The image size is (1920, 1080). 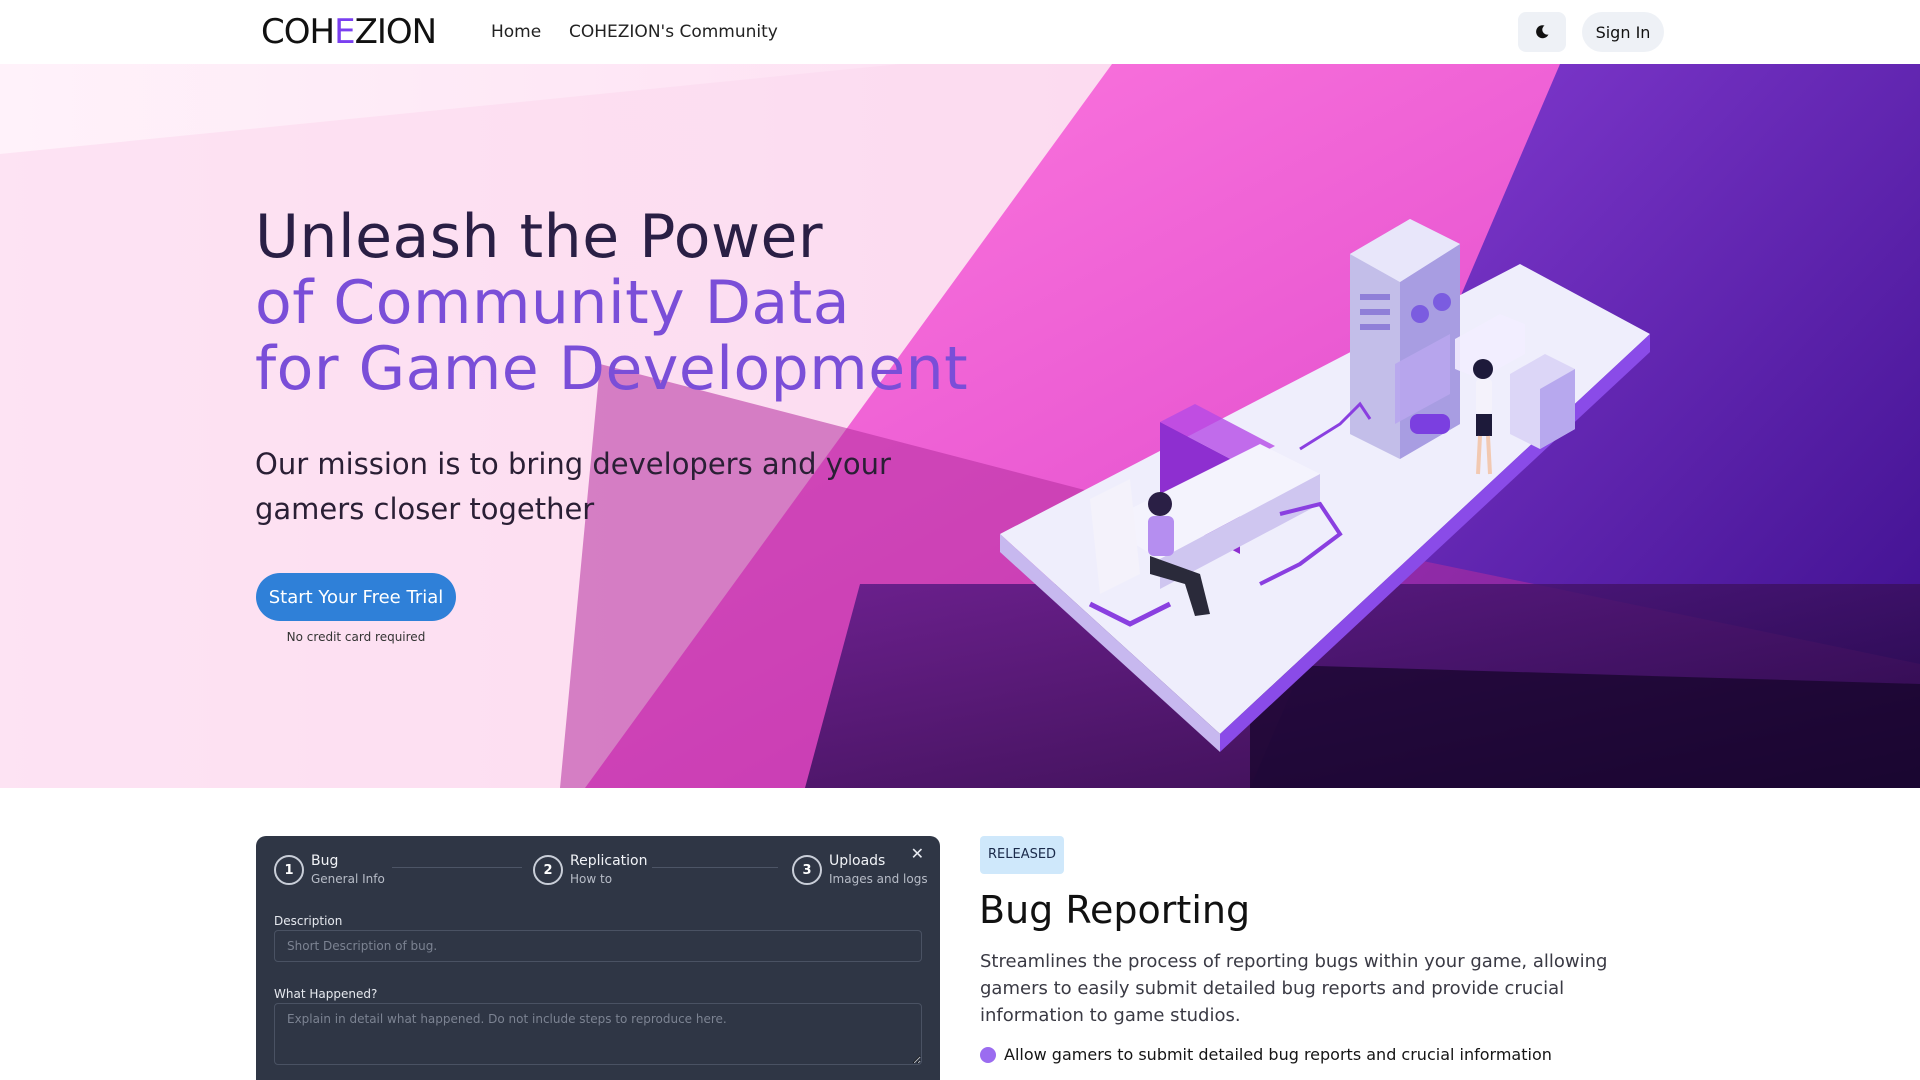 I want to click on theme-toggle-button, so click(x=1542, y=32).